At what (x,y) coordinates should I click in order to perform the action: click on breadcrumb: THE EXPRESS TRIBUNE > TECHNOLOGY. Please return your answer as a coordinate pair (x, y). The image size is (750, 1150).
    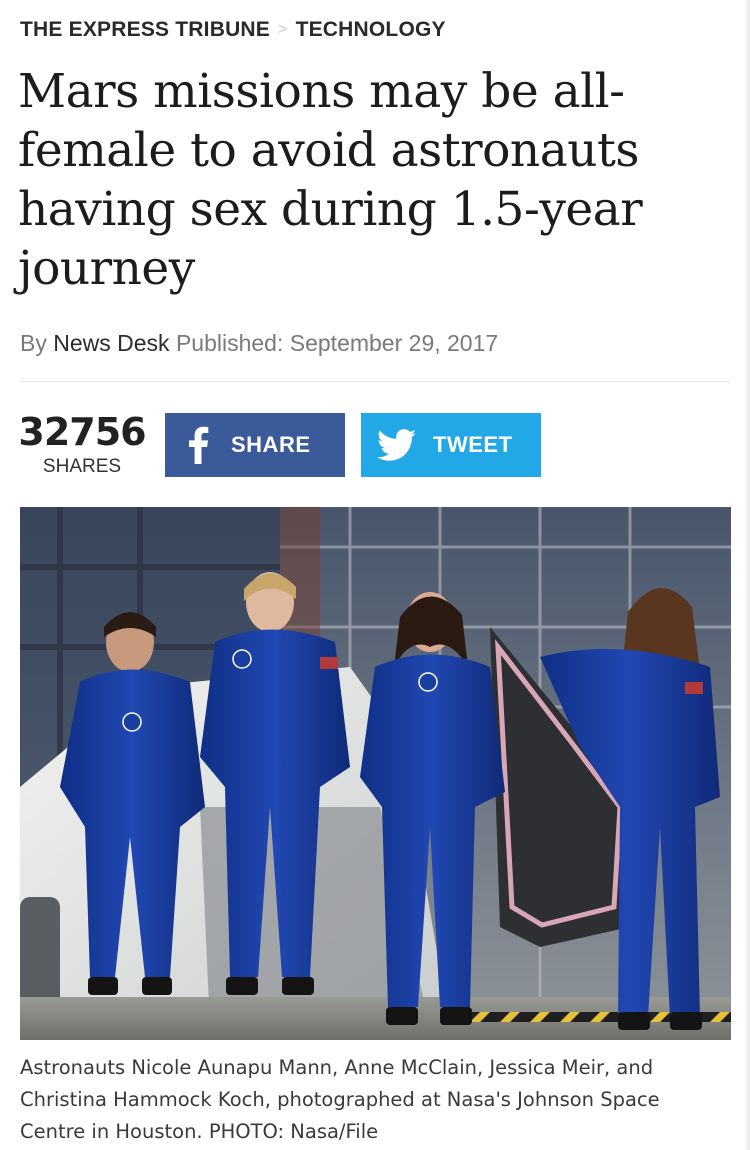
    Looking at the image, I should click on (233, 30).